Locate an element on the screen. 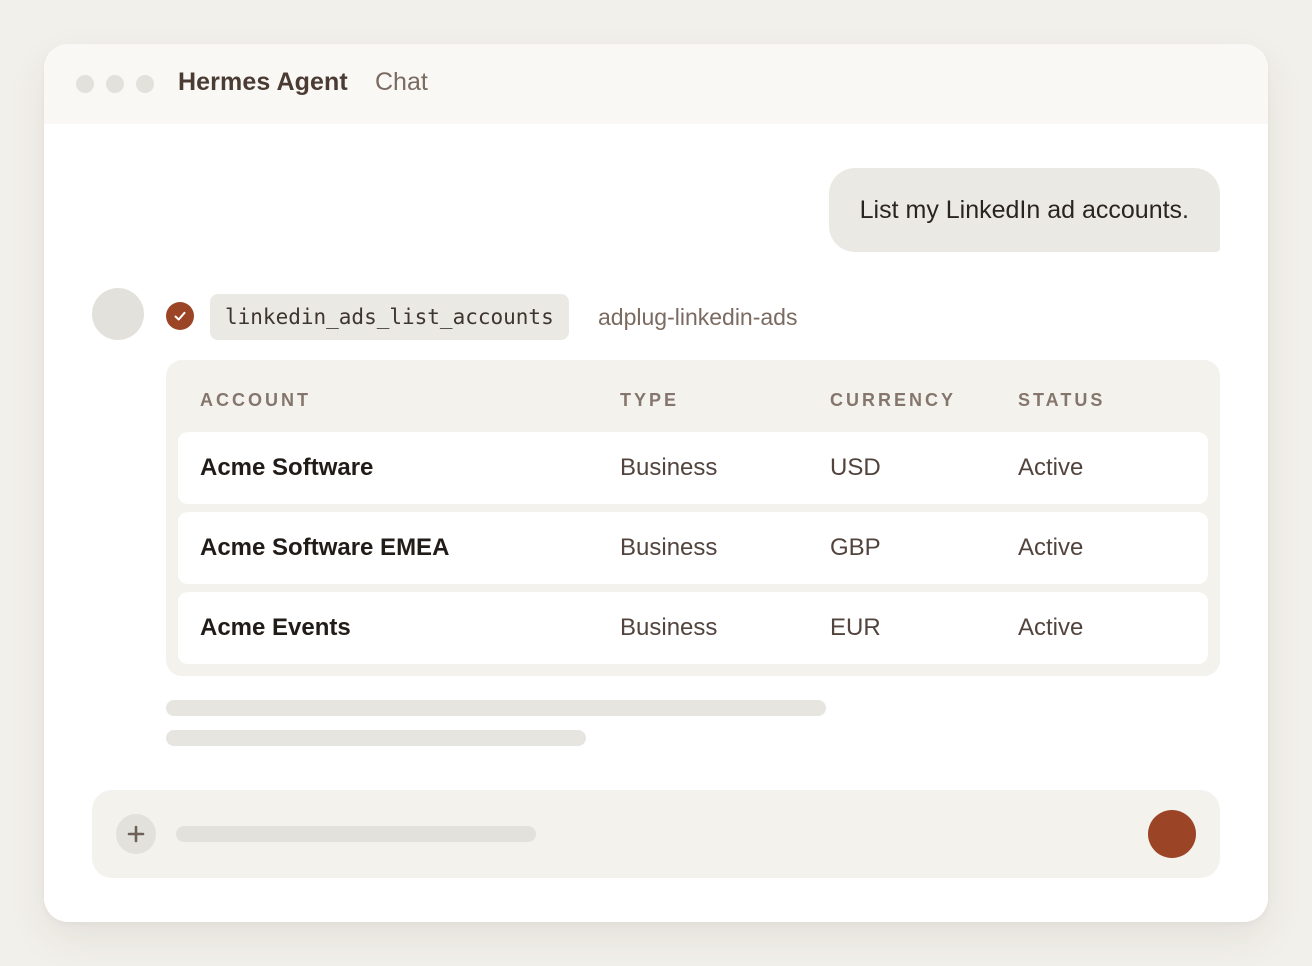 The width and height of the screenshot is (1312, 966). column-header-currency: CURRENCY is located at coordinates (893, 400).